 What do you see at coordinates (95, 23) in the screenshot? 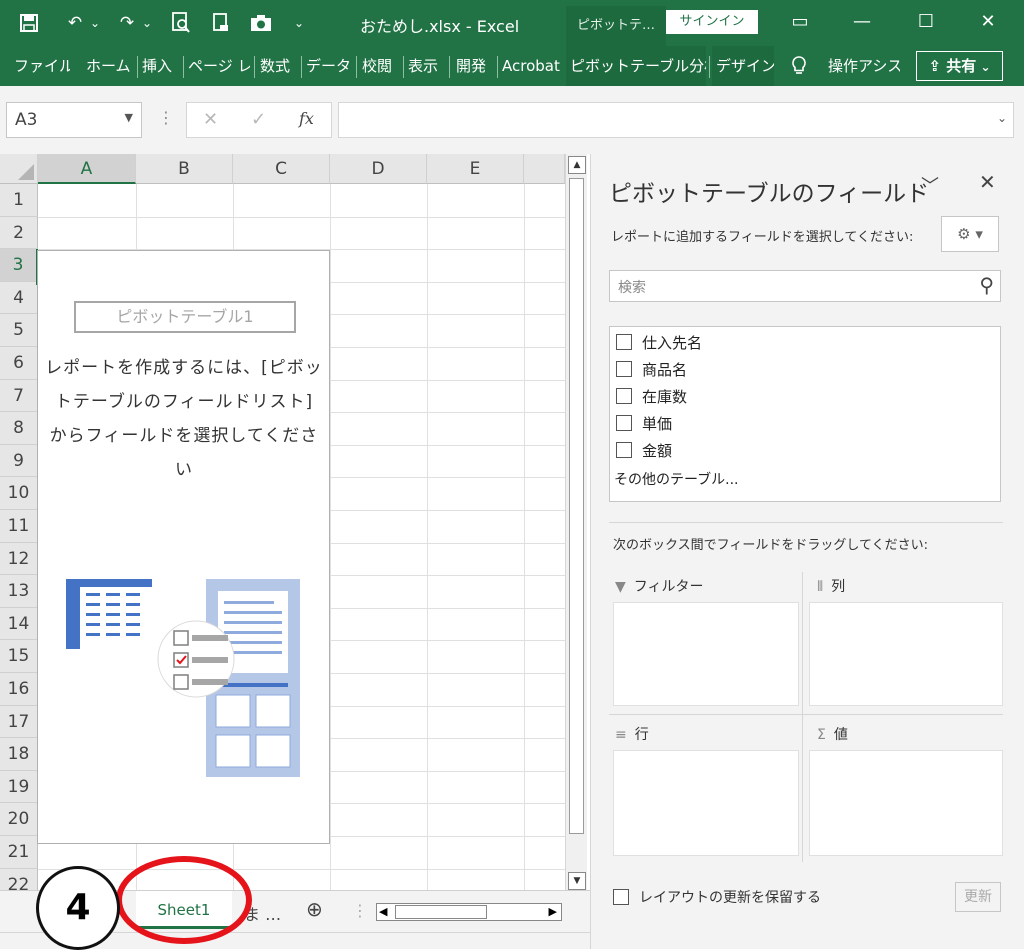
I see `undo-dropdown-icon: ⌄` at bounding box center [95, 23].